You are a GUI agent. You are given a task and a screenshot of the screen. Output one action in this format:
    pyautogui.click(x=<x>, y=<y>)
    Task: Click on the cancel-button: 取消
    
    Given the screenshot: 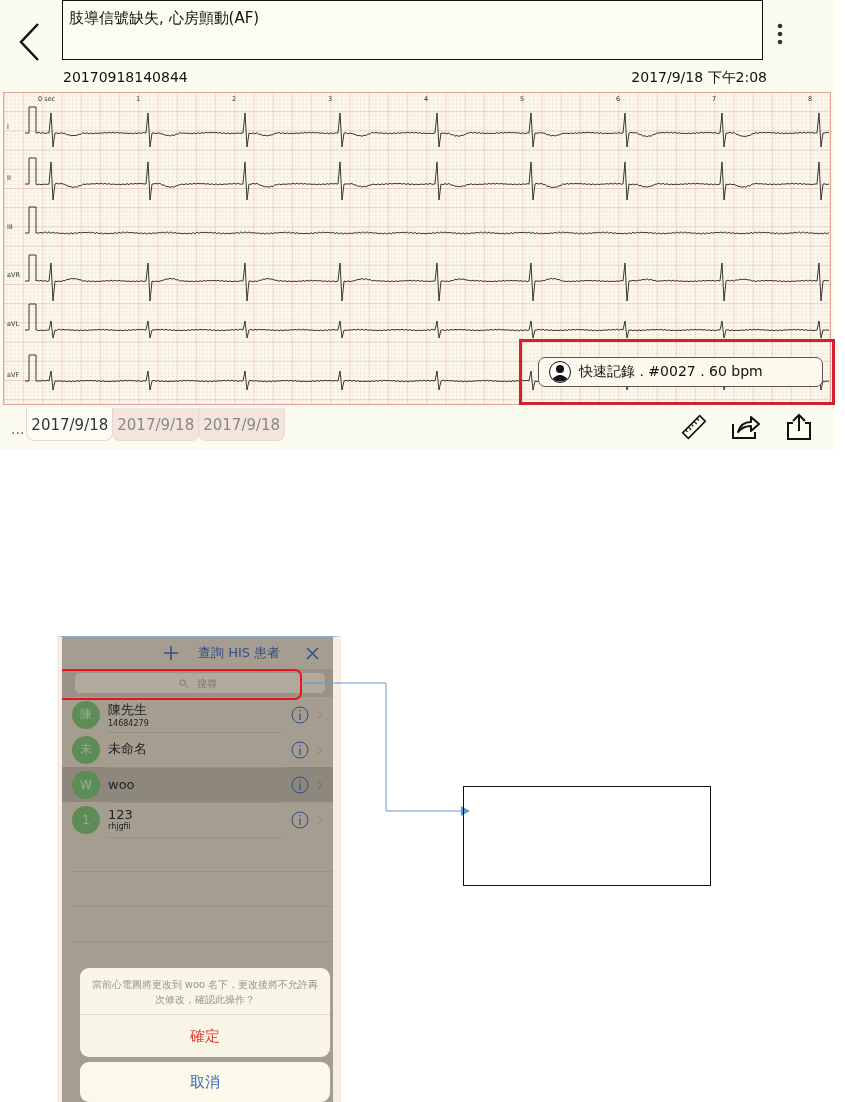 What is the action you would take?
    pyautogui.click(x=205, y=1082)
    